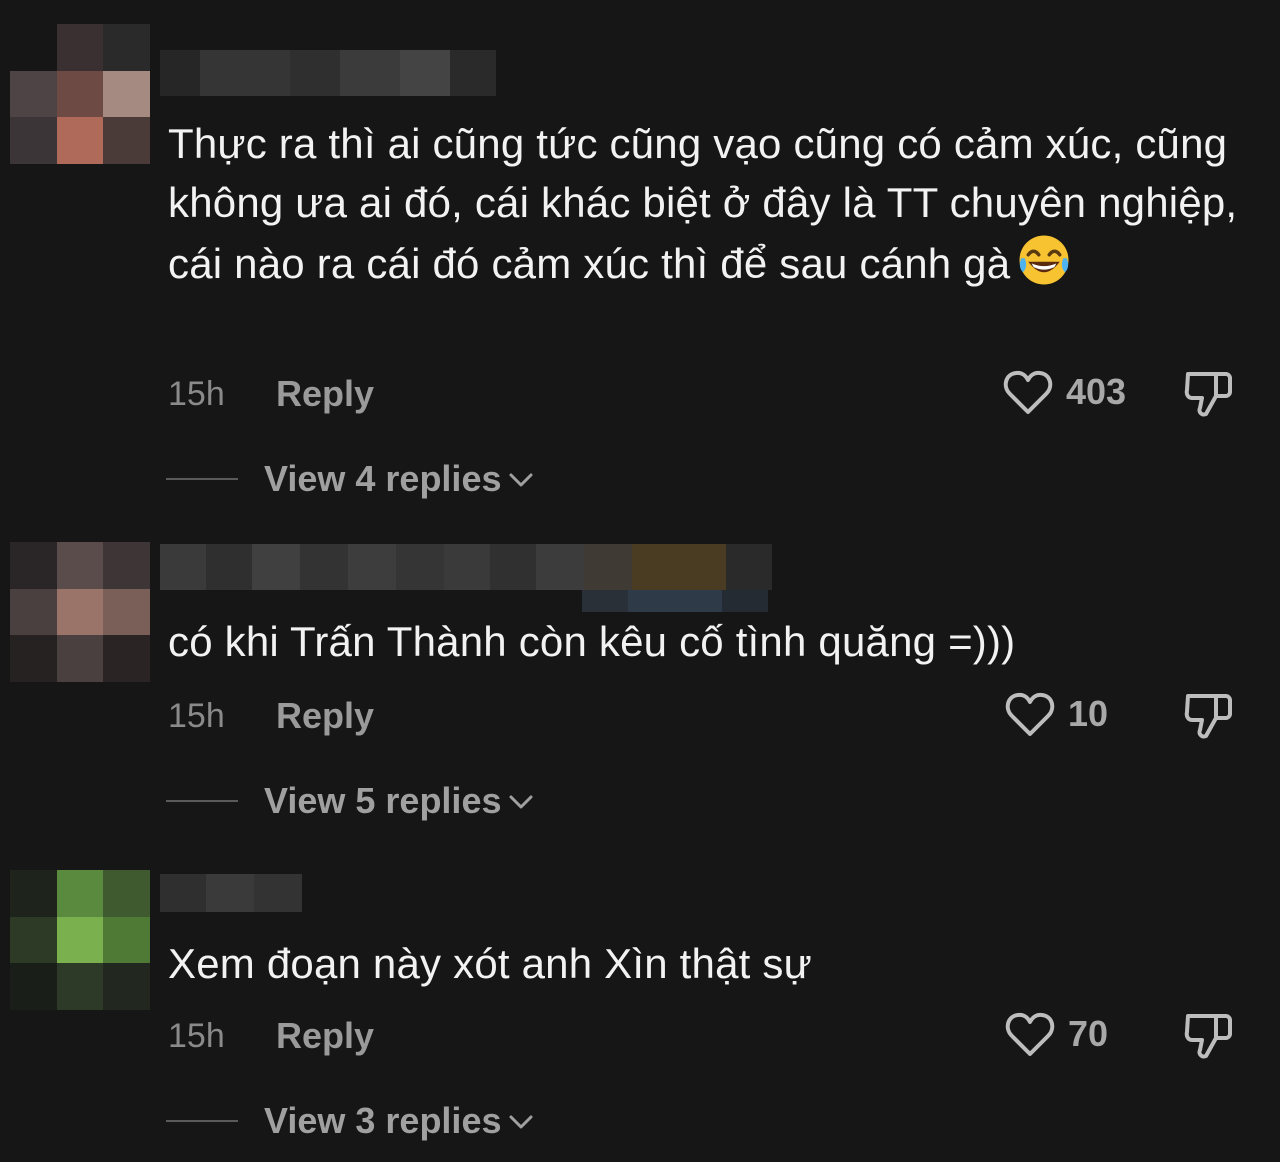  Describe the element at coordinates (383, 478) in the screenshot. I see `view-replies-label: View 4 replies` at that location.